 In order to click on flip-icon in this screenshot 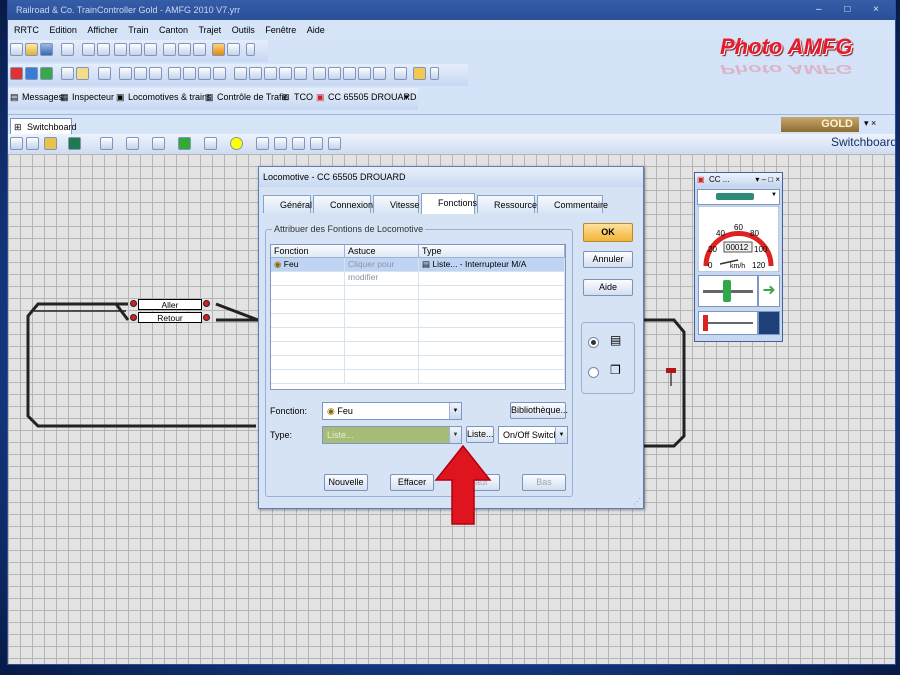, I will do `click(169, 49)`.